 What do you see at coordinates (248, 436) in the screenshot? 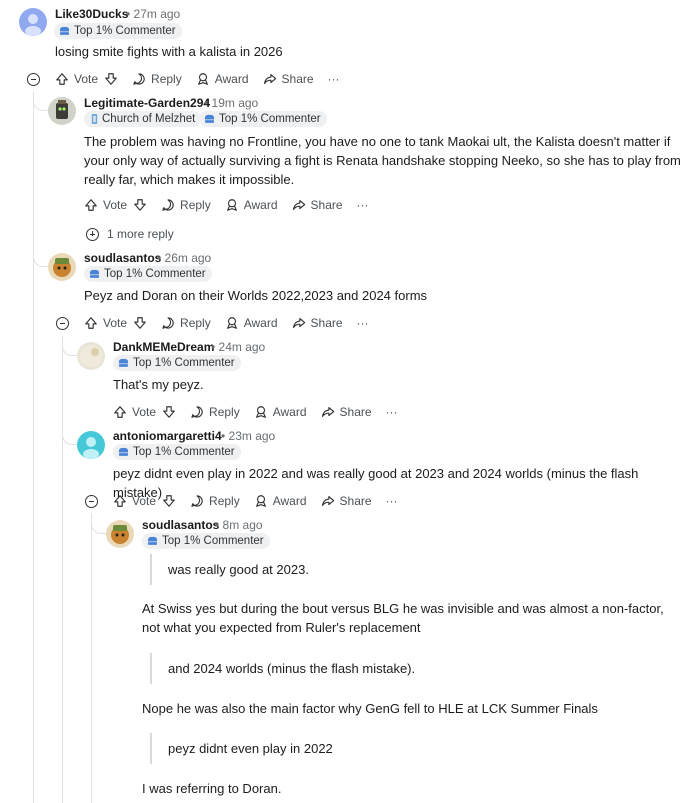
I see `timestamp: • 23m ago` at bounding box center [248, 436].